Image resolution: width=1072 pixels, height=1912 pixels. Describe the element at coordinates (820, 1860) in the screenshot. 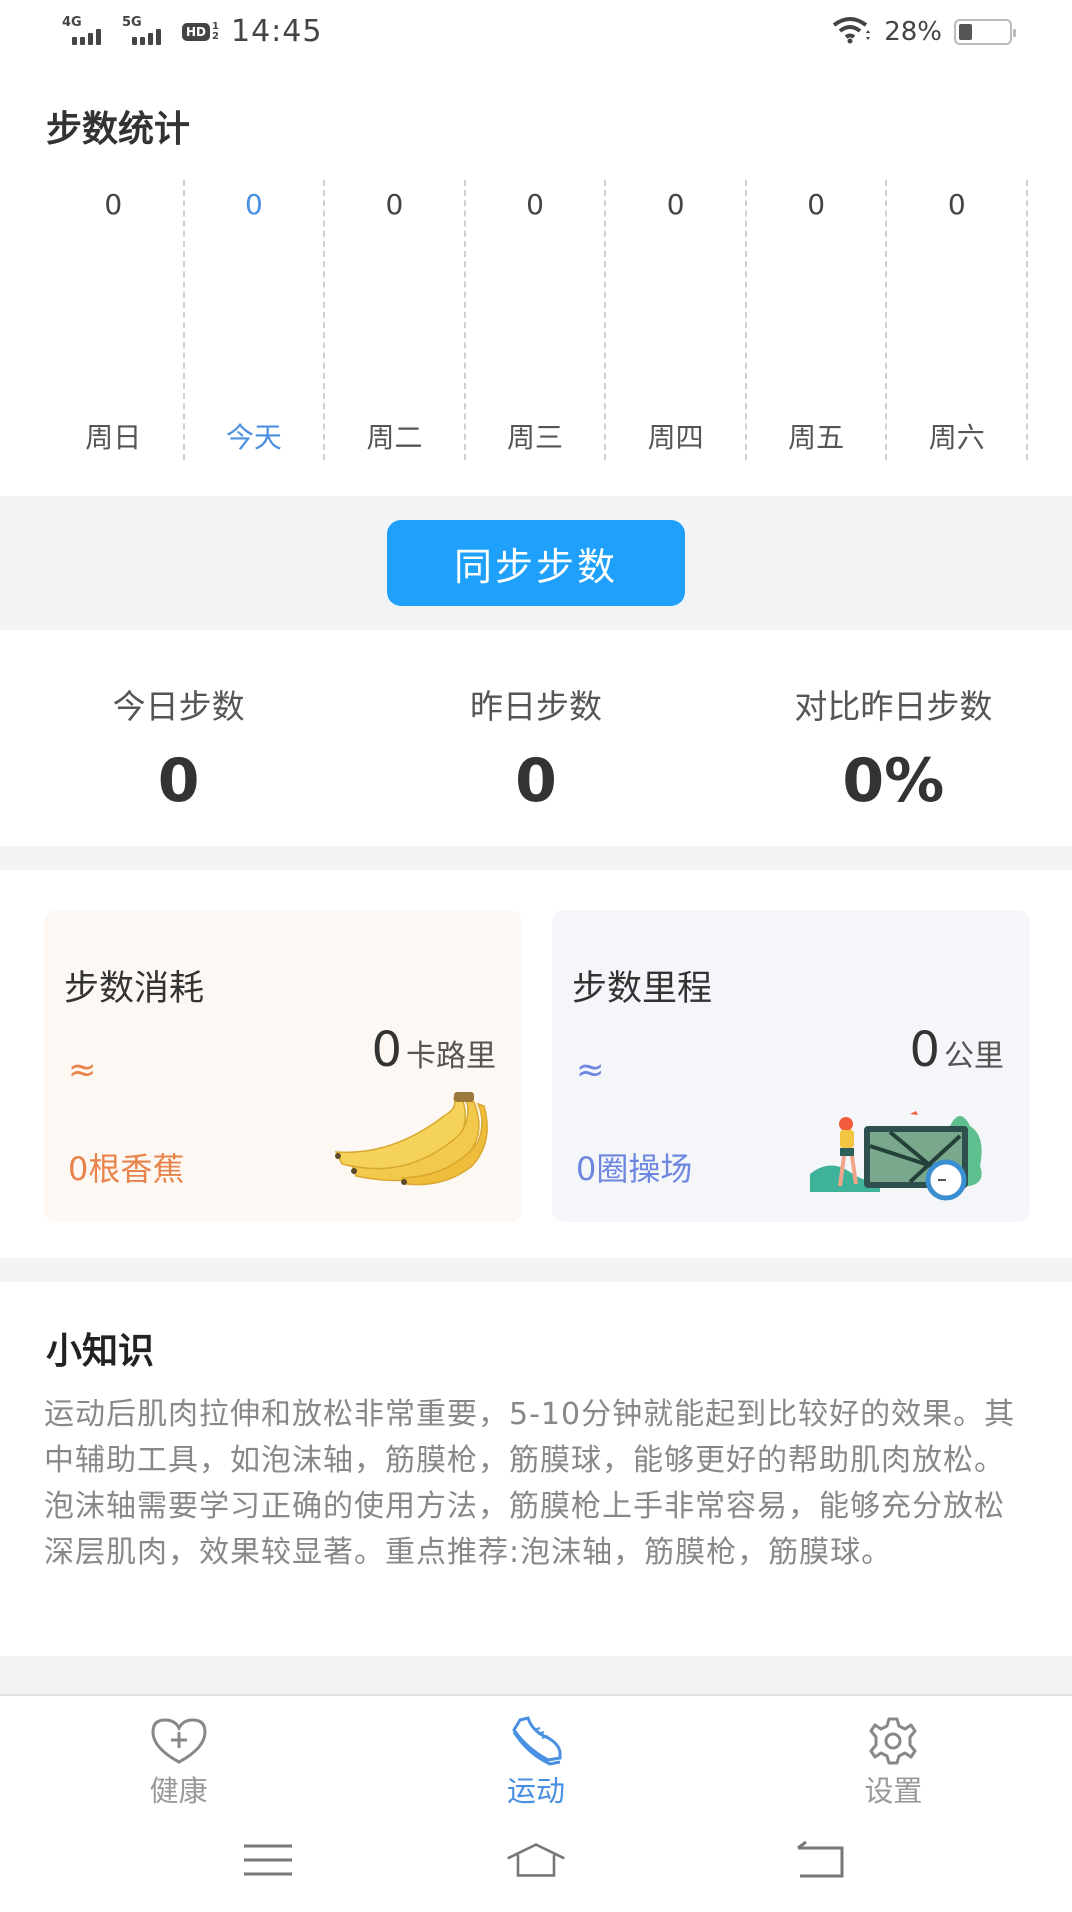

I see `back-icon` at that location.